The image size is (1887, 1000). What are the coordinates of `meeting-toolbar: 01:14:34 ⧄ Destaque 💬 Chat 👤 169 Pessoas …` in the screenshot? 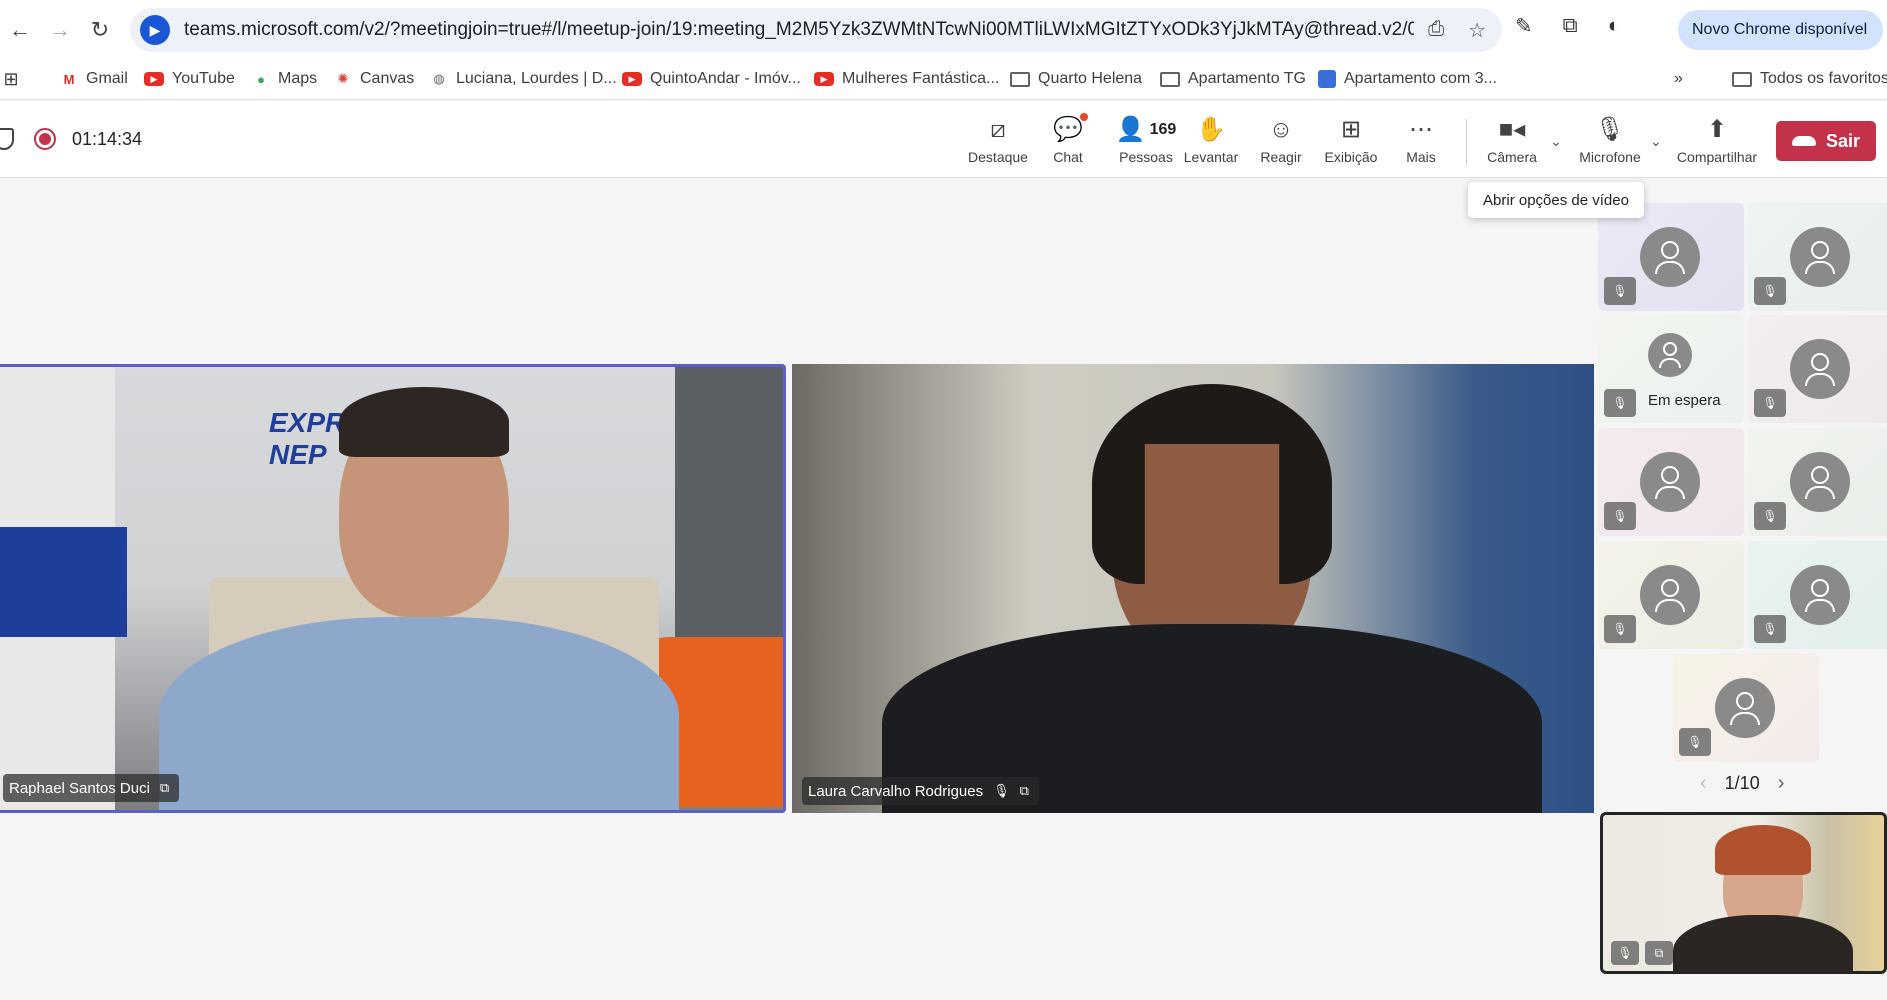 It's located at (943, 139).